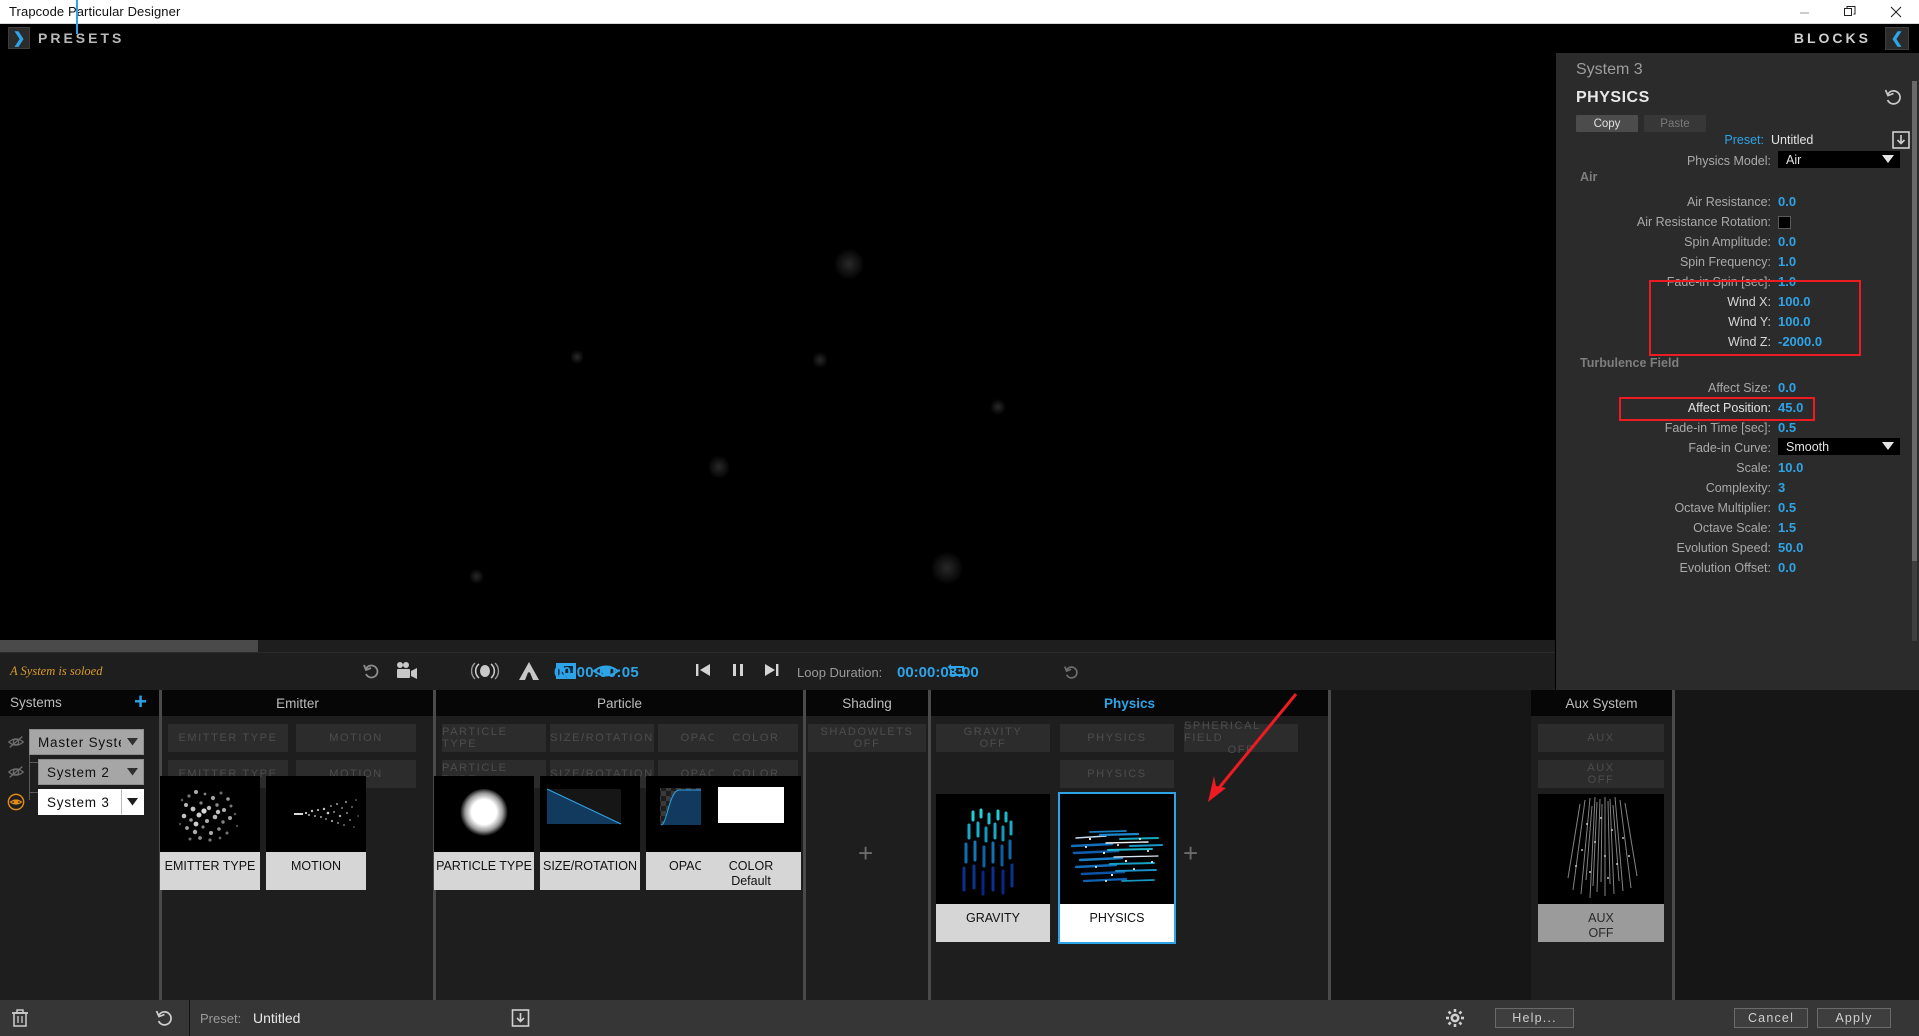  I want to click on param-value: 10.0, so click(1790, 467).